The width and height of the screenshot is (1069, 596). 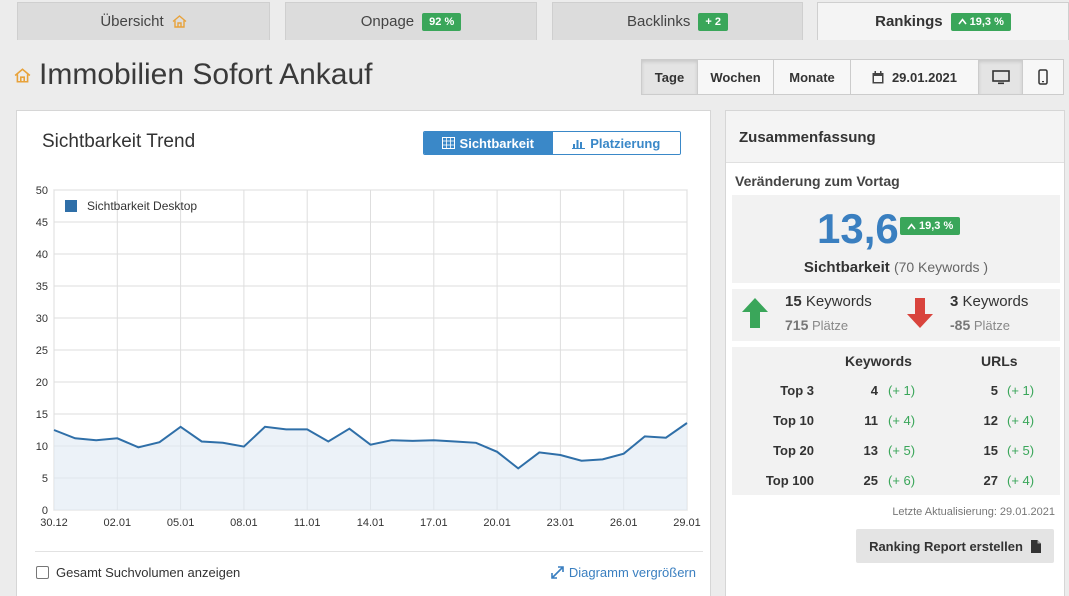 What do you see at coordinates (442, 21) in the screenshot?
I see `onpage-badge: 92 %` at bounding box center [442, 21].